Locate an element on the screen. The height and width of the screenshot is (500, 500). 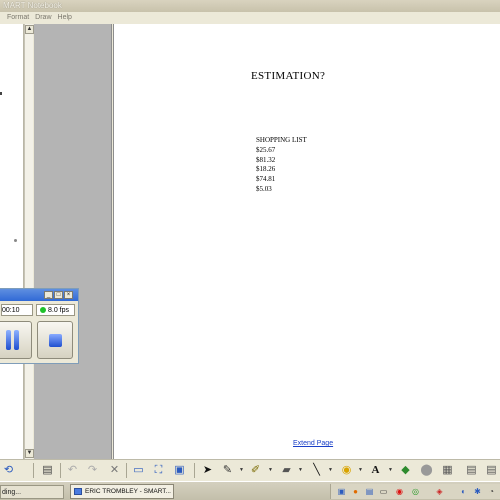
shopping-list-heading: SHOPPING LIST is located at coordinates (281, 140).